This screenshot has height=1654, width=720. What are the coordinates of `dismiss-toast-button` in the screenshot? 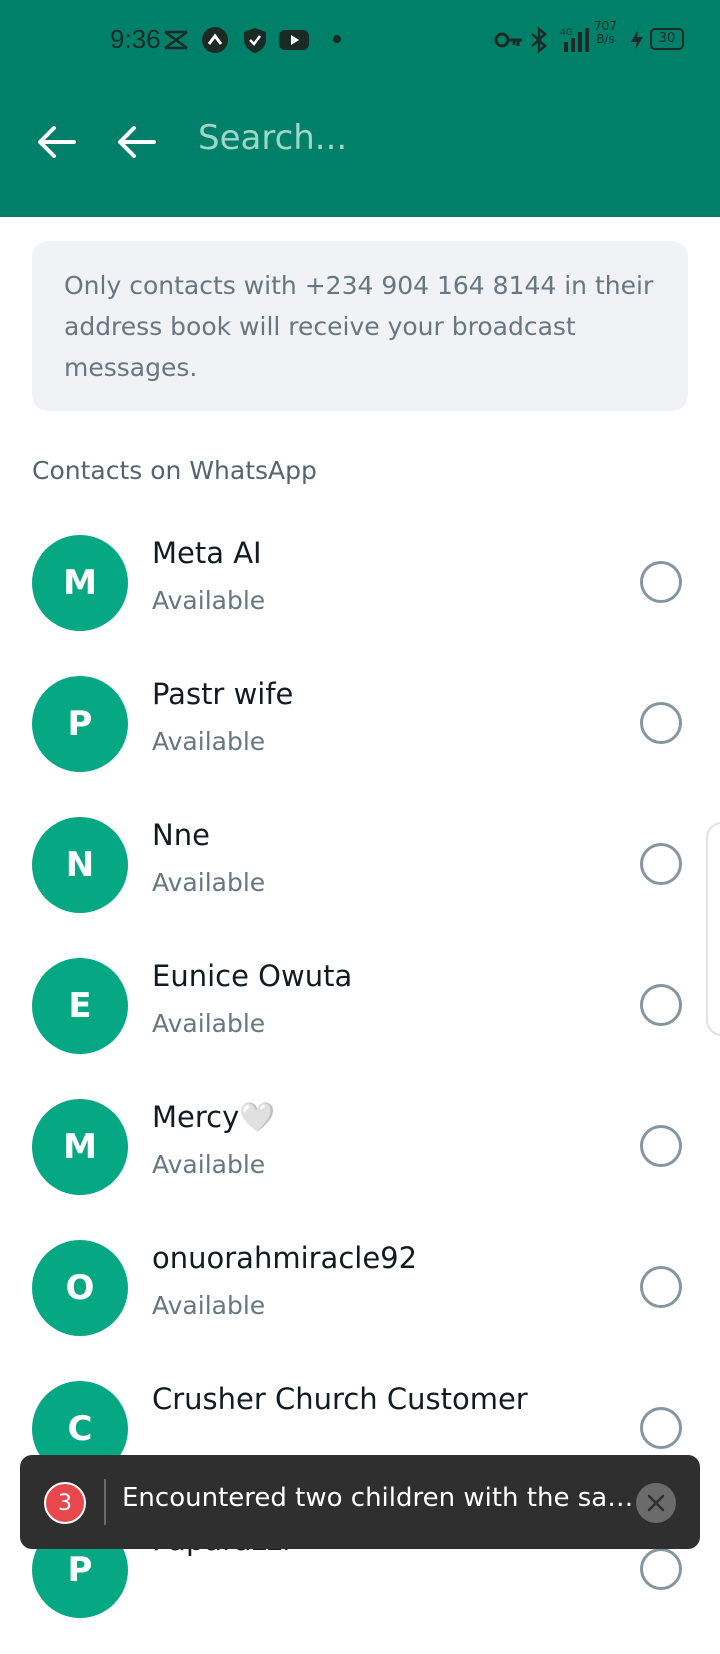 It's located at (656, 1503).